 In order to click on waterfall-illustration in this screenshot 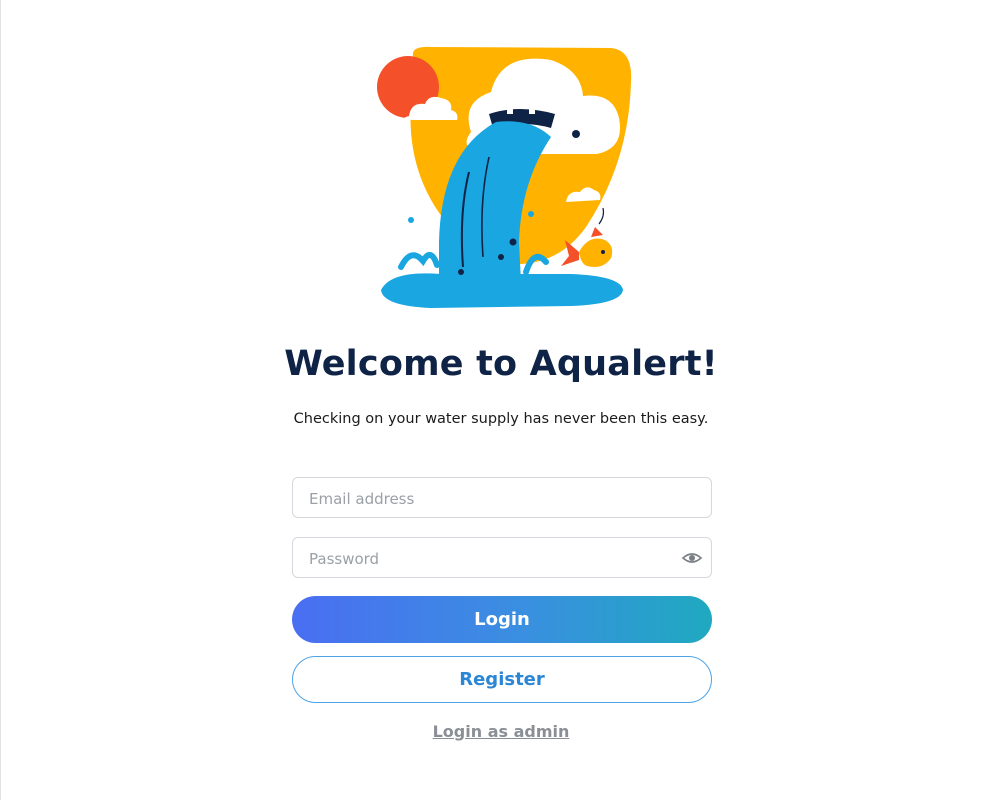, I will do `click(503, 177)`.